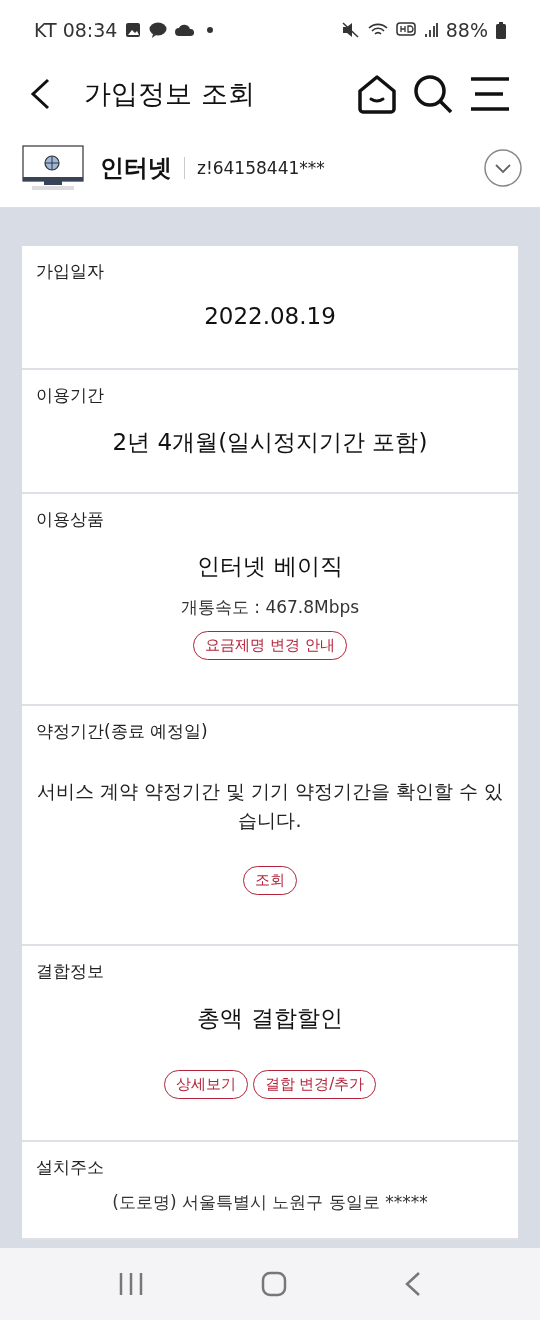  I want to click on back-button, so click(40, 94).